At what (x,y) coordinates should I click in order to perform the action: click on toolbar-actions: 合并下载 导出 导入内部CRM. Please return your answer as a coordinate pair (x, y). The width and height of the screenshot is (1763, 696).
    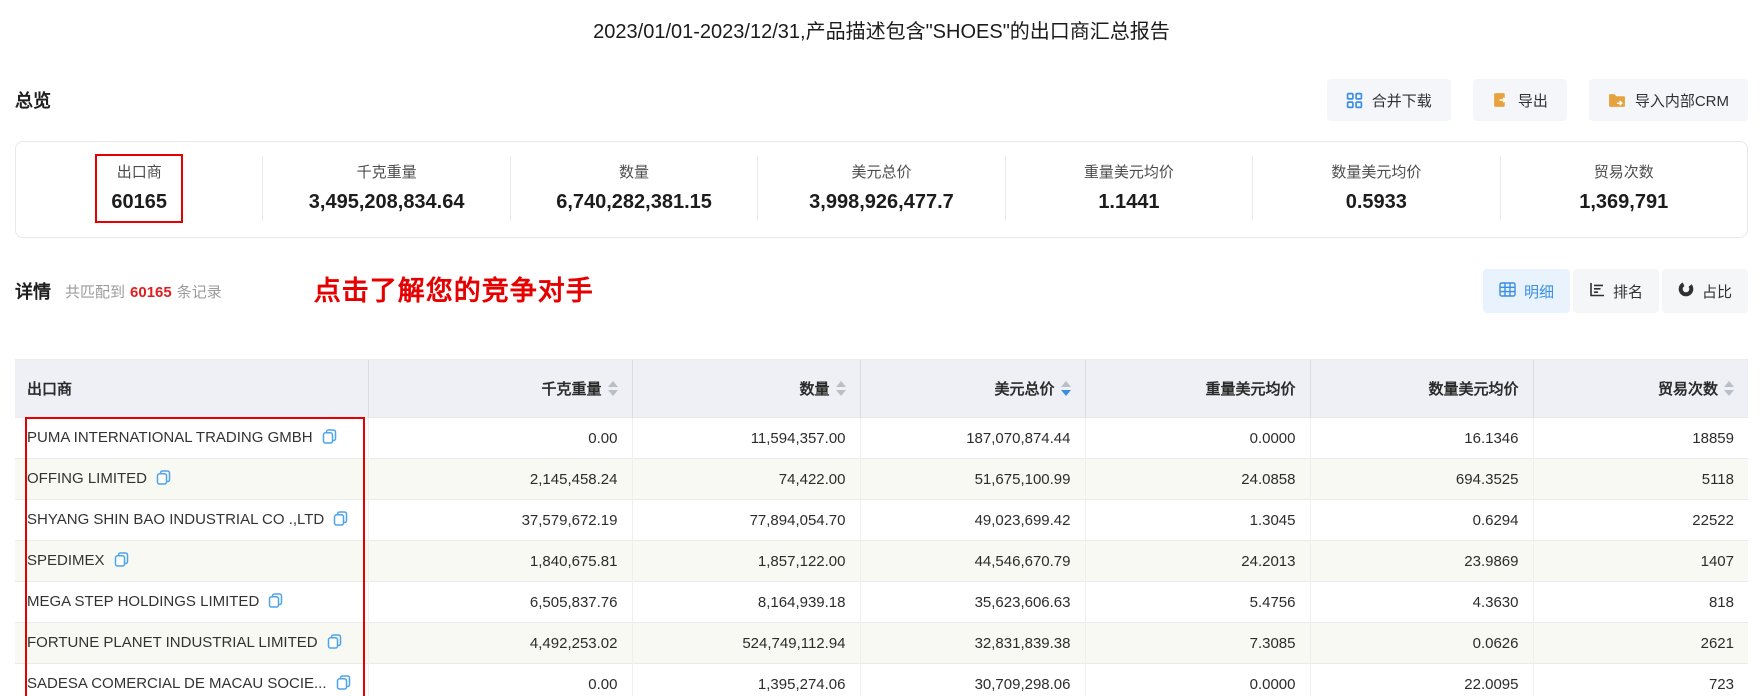
    Looking at the image, I should click on (1537, 100).